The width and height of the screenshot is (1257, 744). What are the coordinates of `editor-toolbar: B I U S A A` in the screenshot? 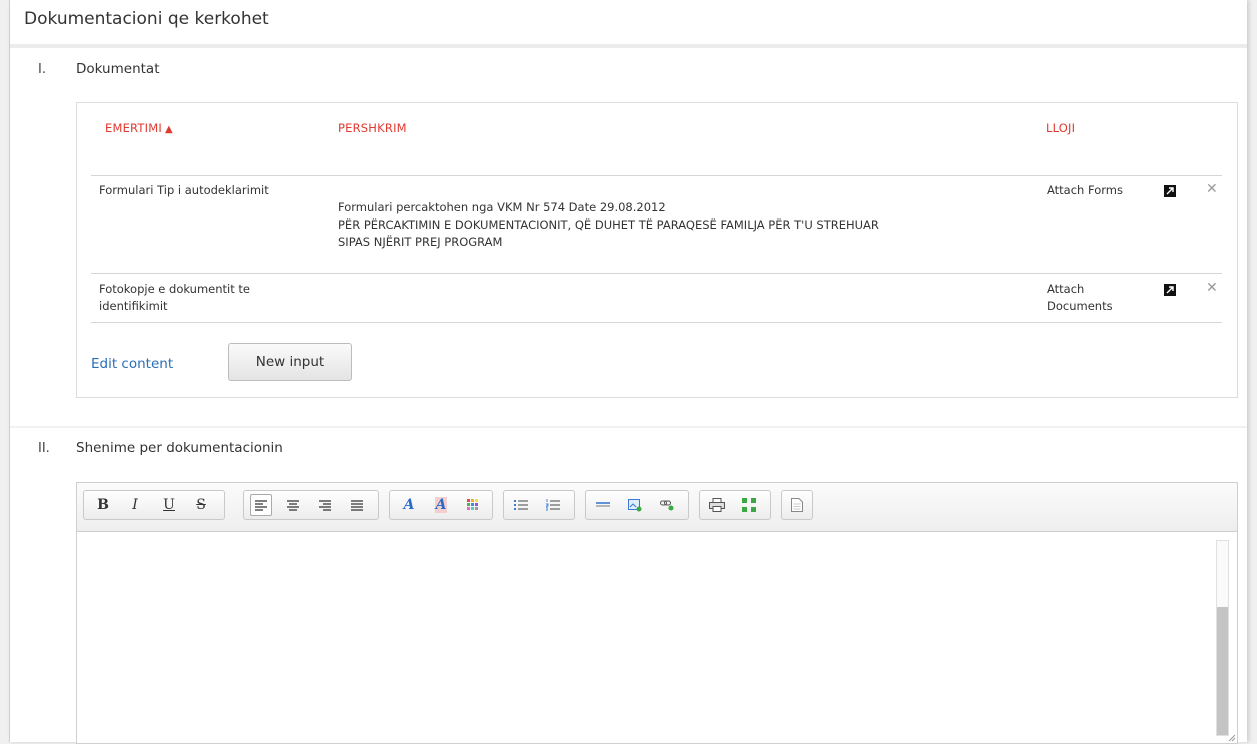 It's located at (657, 507).